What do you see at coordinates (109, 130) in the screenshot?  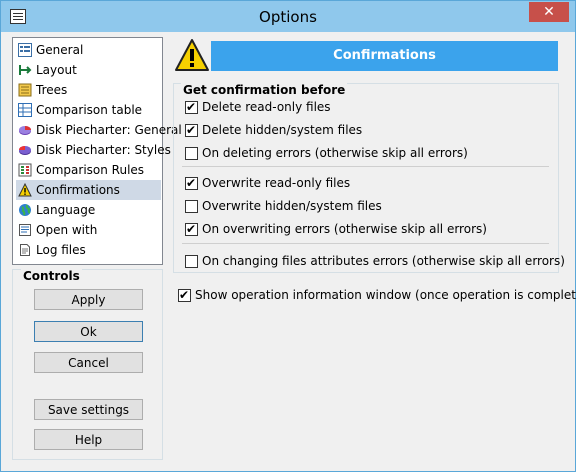 I see `nav-item-label: Disk Piecharter: General` at bounding box center [109, 130].